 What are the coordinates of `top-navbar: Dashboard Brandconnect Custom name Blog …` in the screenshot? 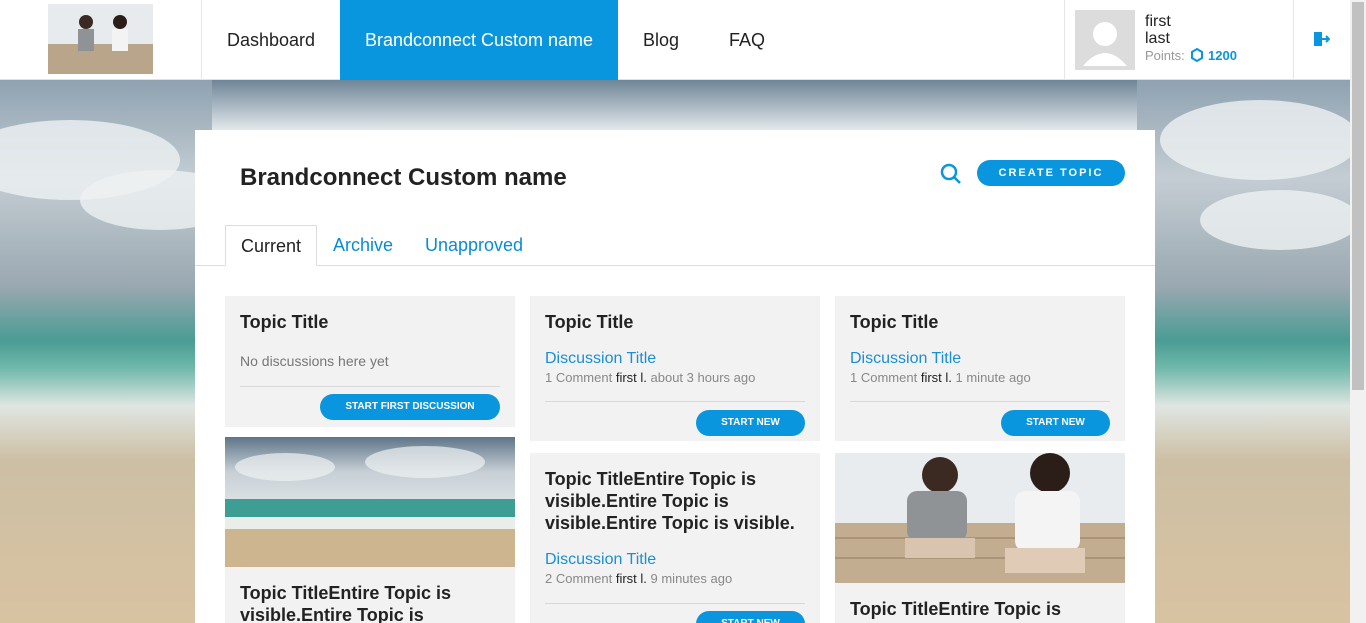 It's located at (675, 40).